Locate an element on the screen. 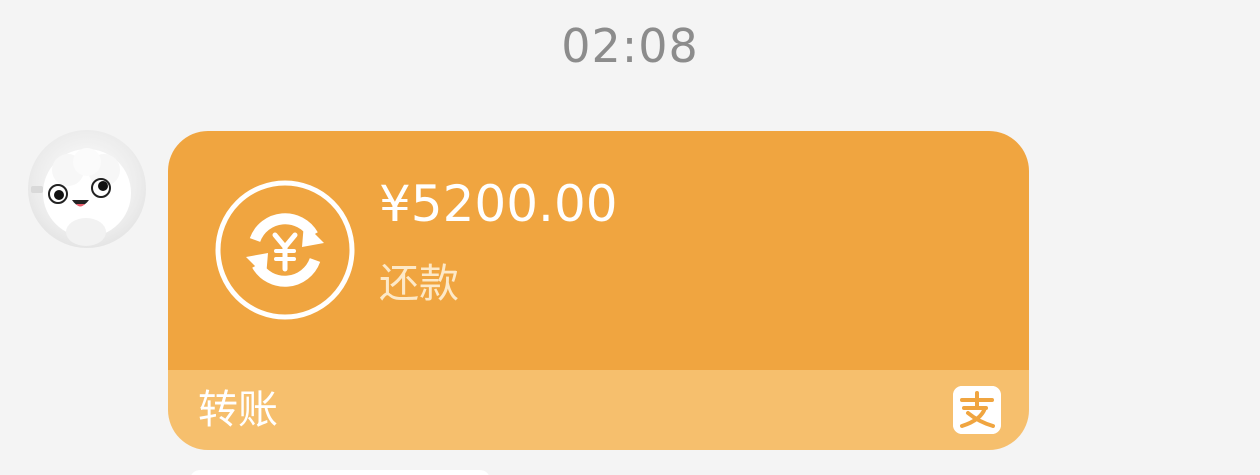  transfer-amount: ¥5200.00 is located at coordinates (498, 204).